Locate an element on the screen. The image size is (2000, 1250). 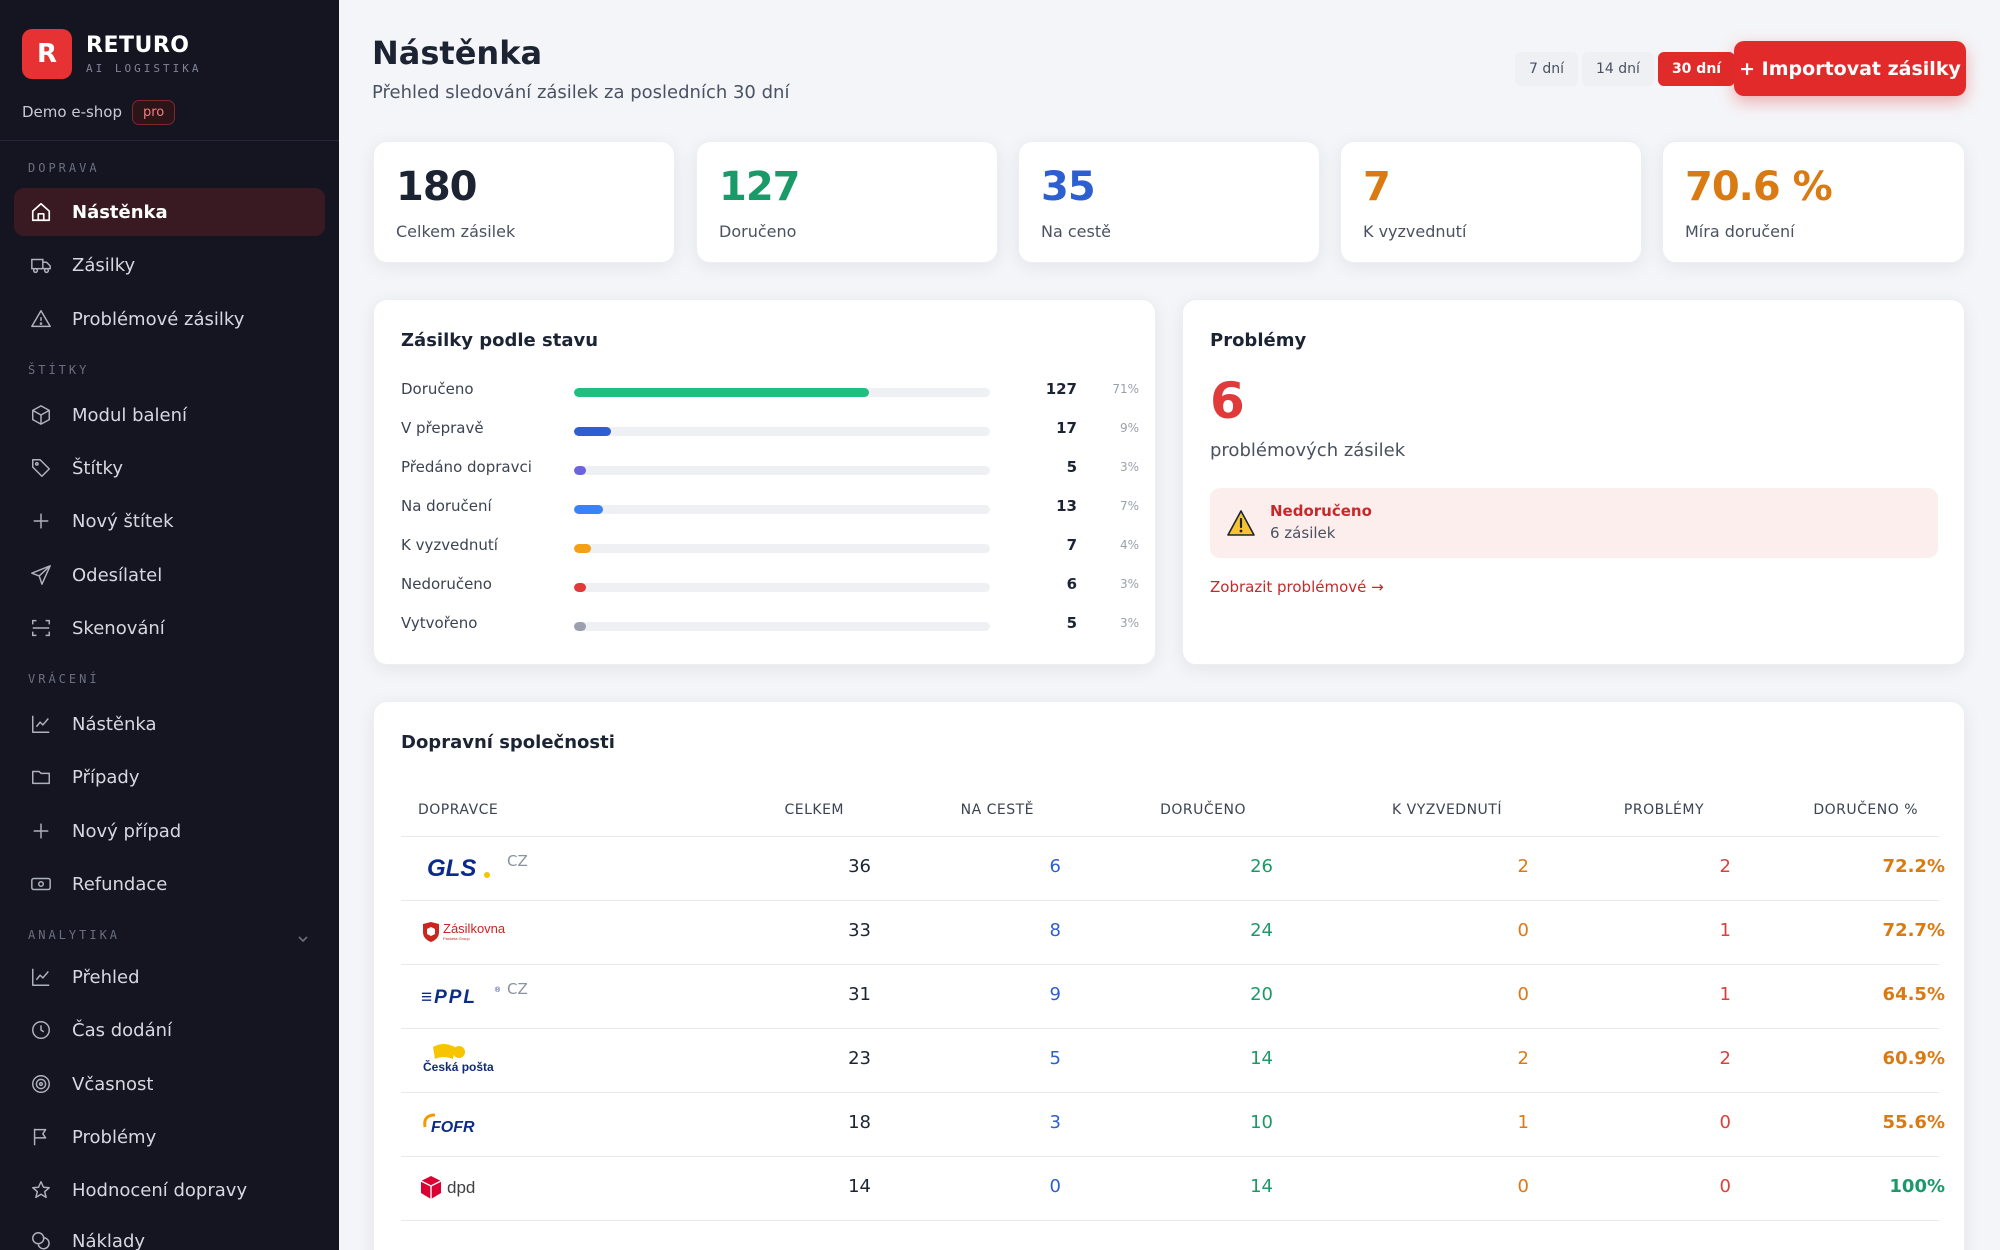
status-count: 7 is located at coordinates (1071, 545).